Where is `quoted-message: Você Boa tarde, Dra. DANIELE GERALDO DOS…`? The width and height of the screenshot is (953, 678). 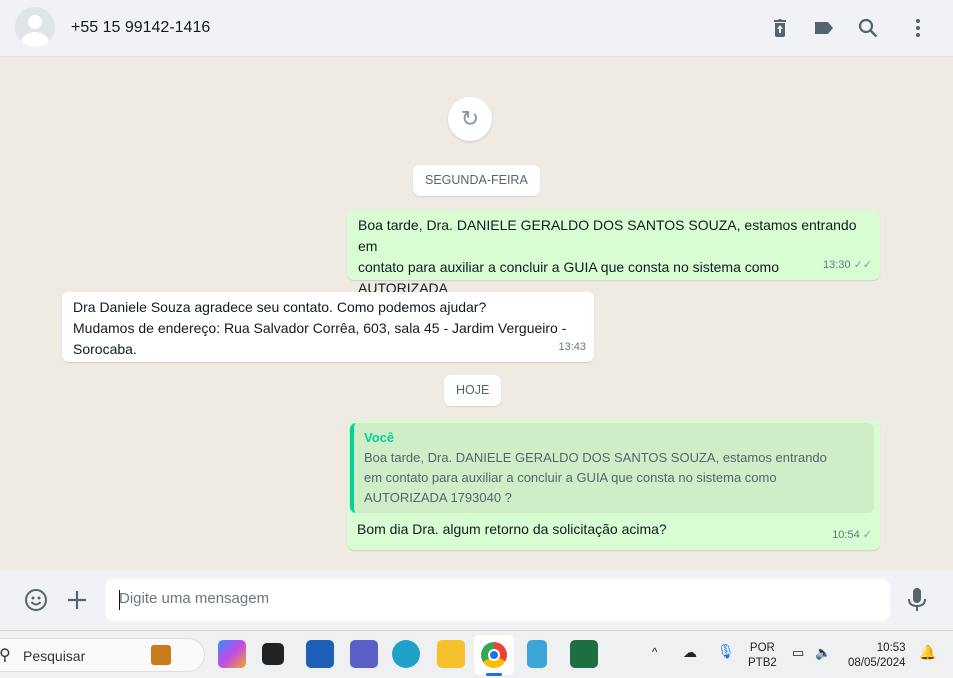 quoted-message: Você Boa tarde, Dra. DANIELE GERALDO DOS… is located at coordinates (612, 468).